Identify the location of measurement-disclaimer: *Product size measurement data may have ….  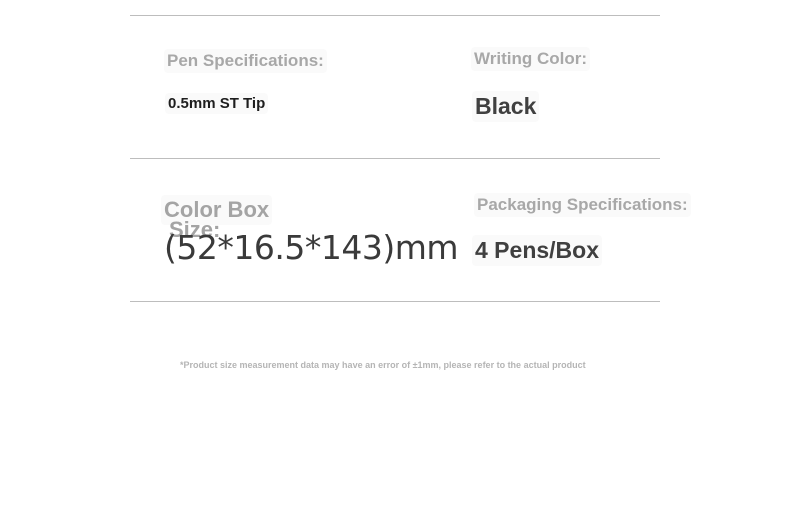
(383, 365).